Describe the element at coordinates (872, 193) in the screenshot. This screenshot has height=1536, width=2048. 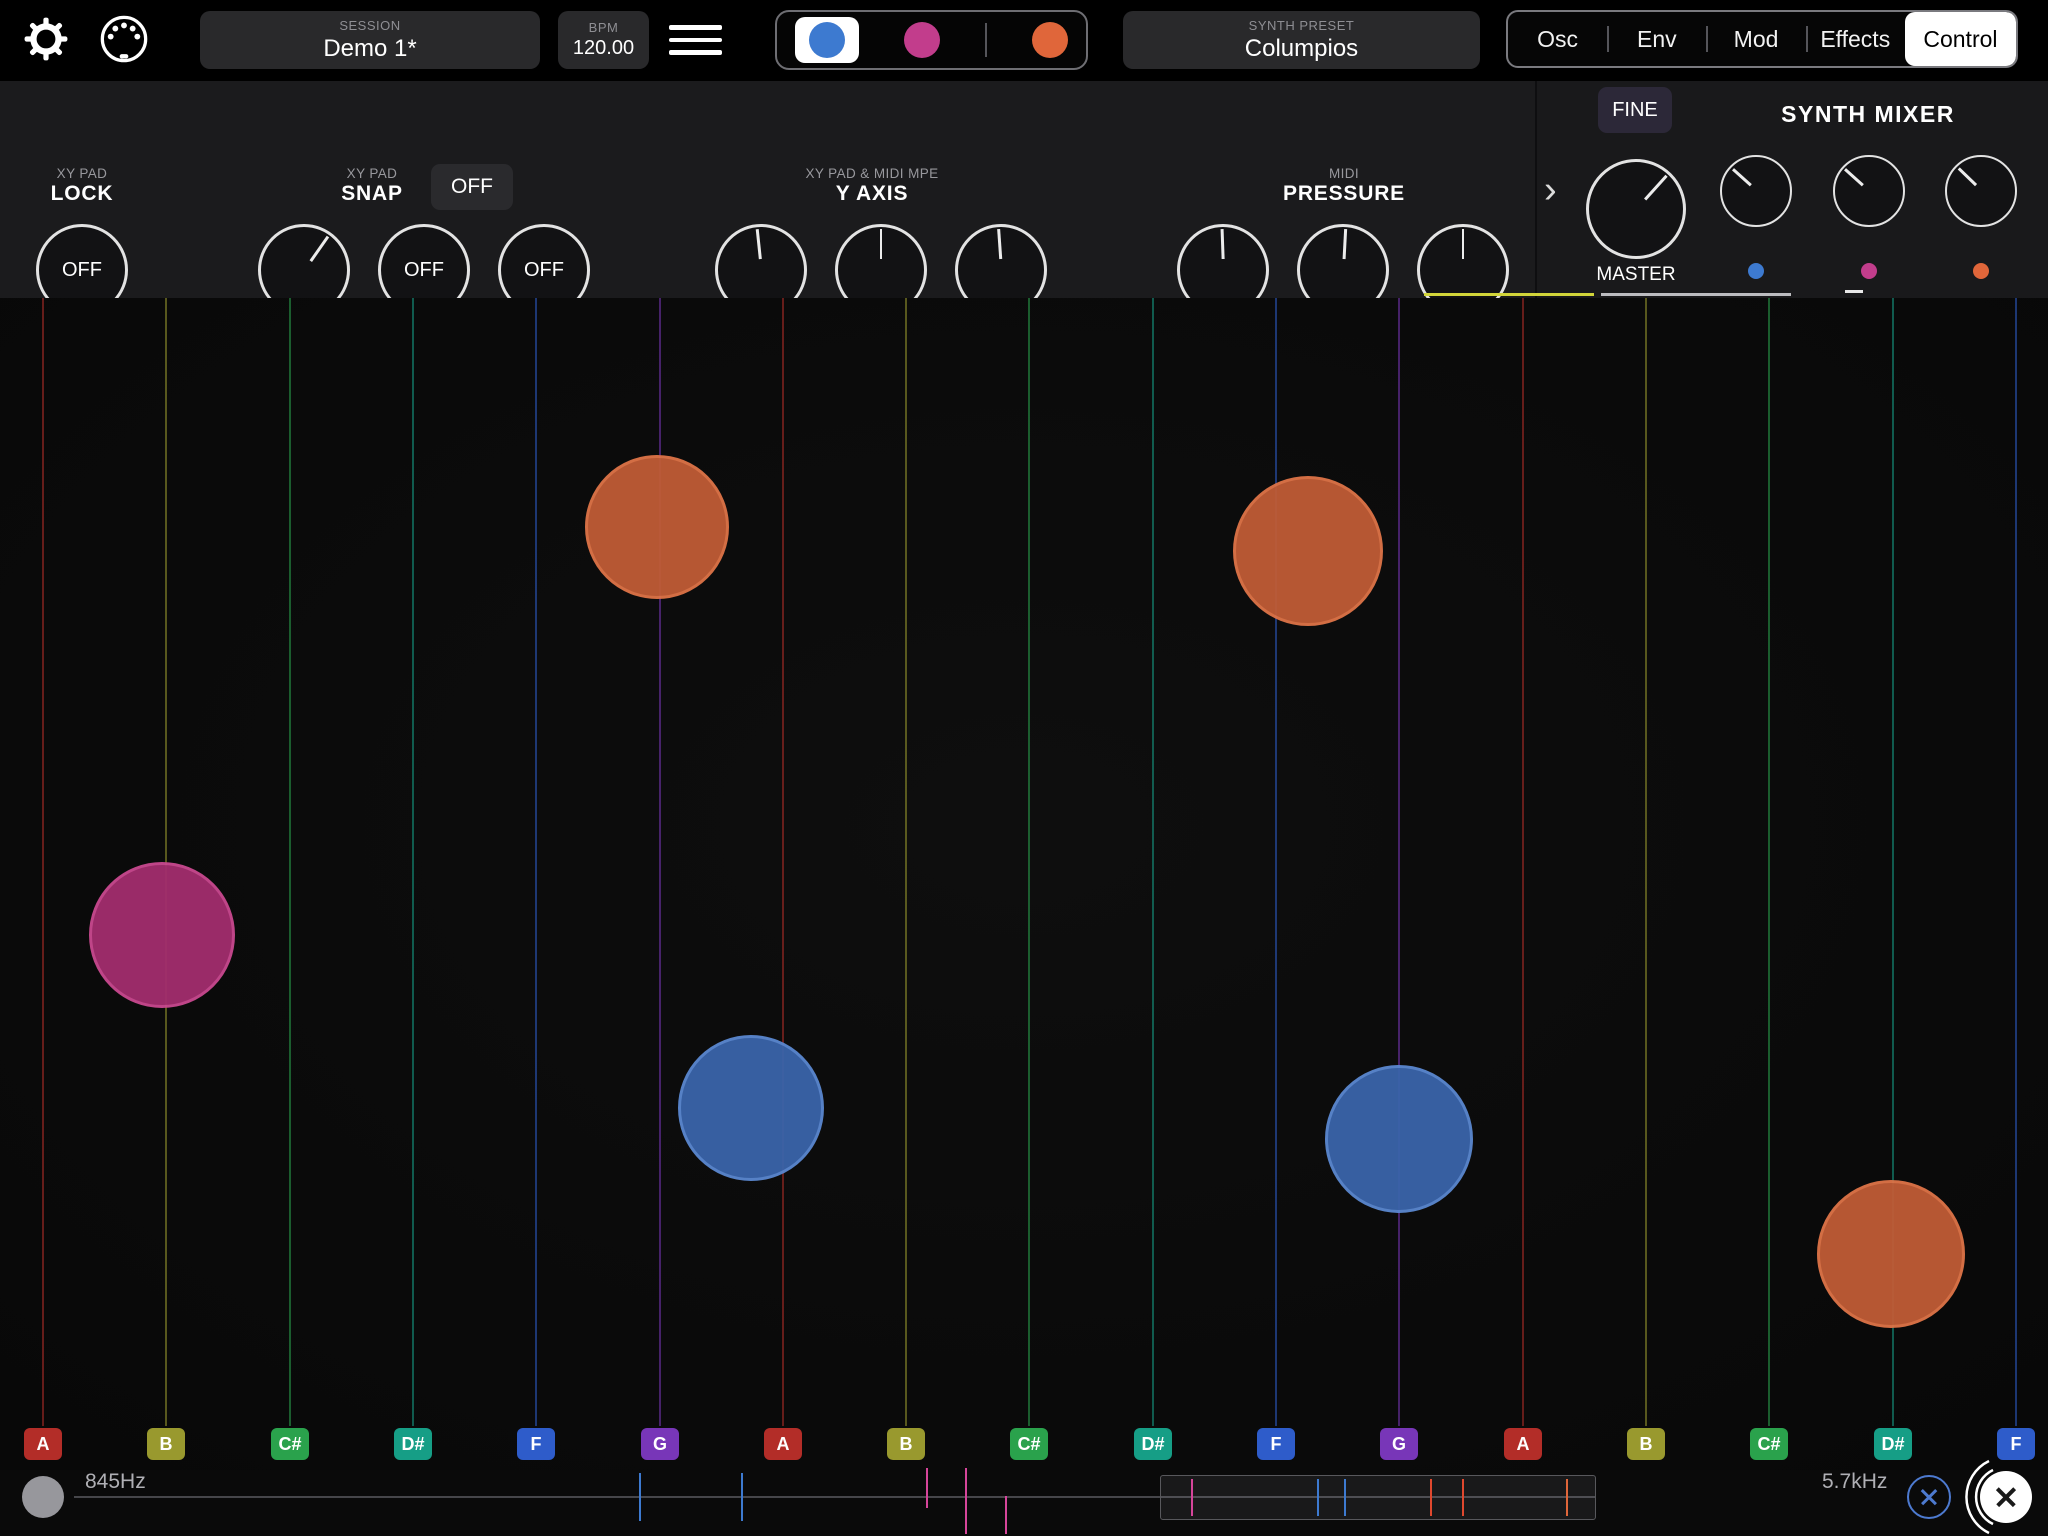
I see `section-title: Y AXIS` at that location.